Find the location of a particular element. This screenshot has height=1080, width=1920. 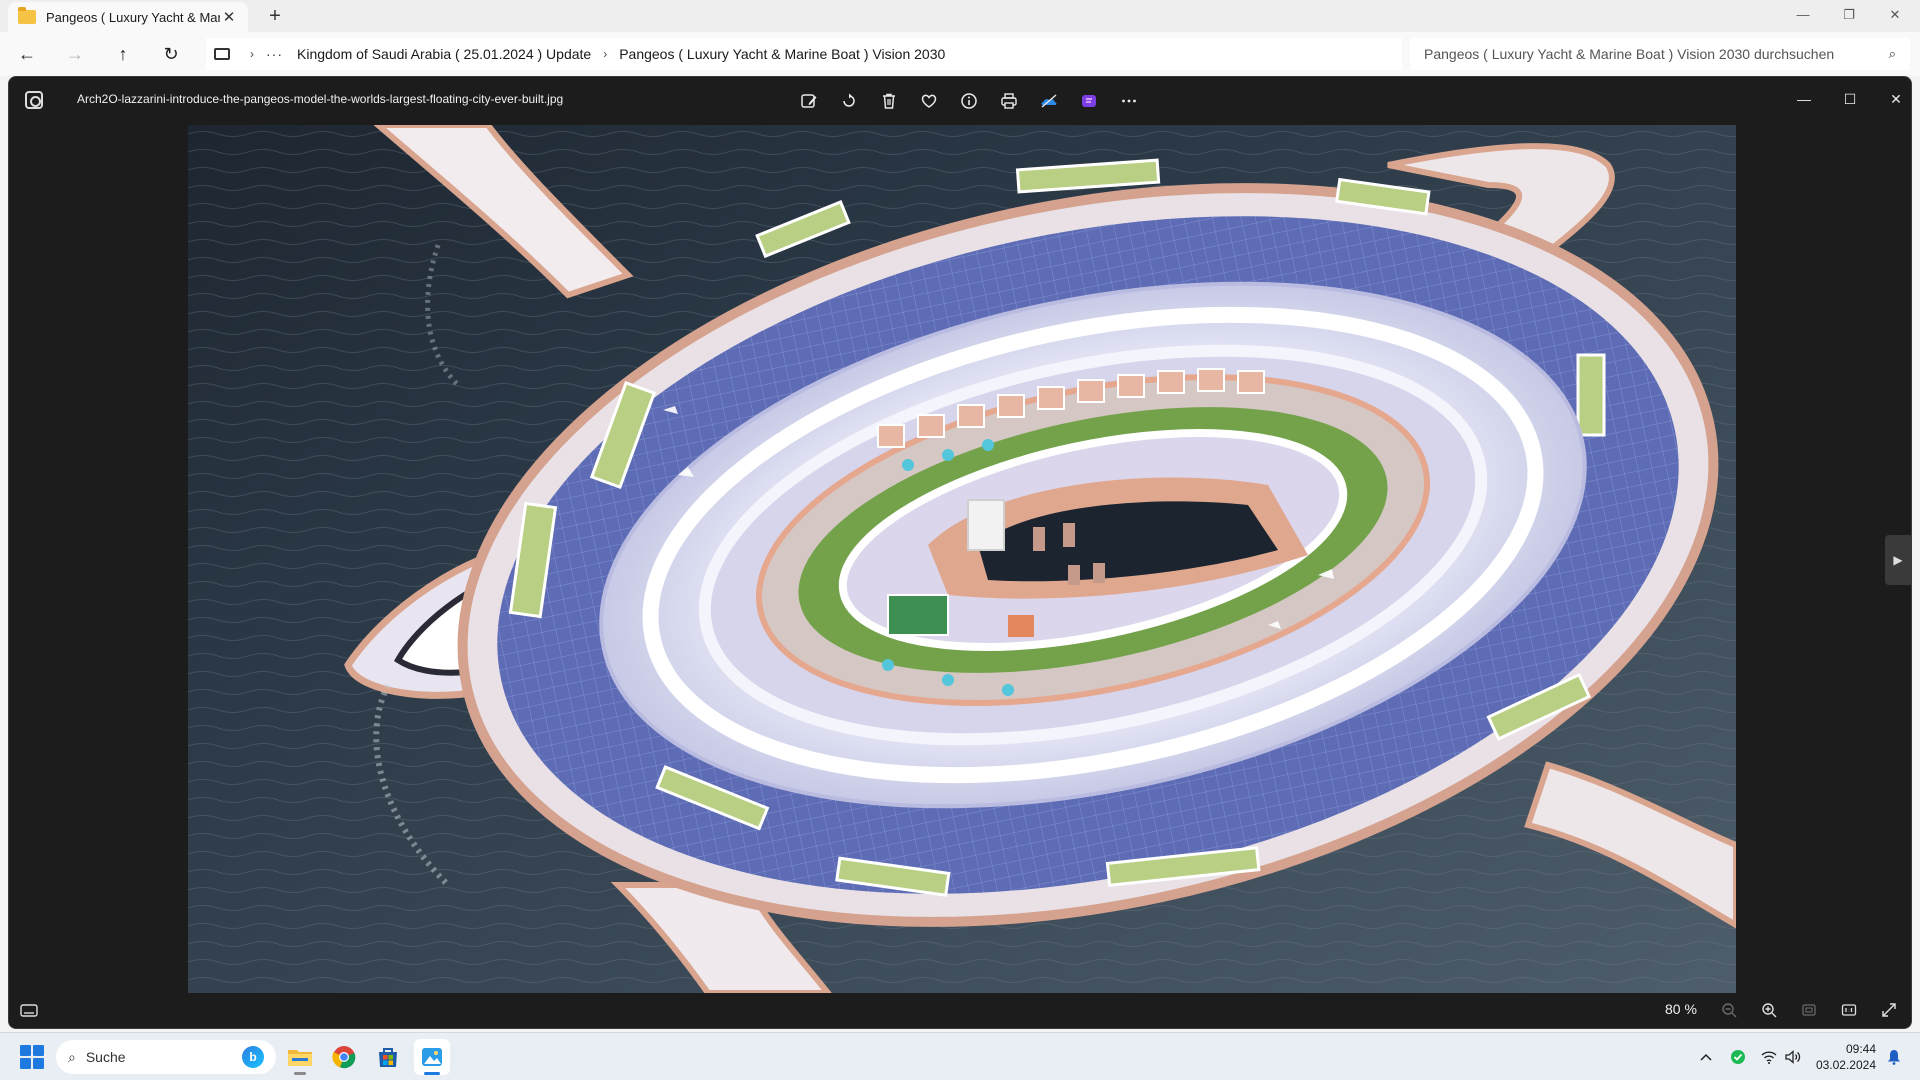

info-icon is located at coordinates (969, 101).